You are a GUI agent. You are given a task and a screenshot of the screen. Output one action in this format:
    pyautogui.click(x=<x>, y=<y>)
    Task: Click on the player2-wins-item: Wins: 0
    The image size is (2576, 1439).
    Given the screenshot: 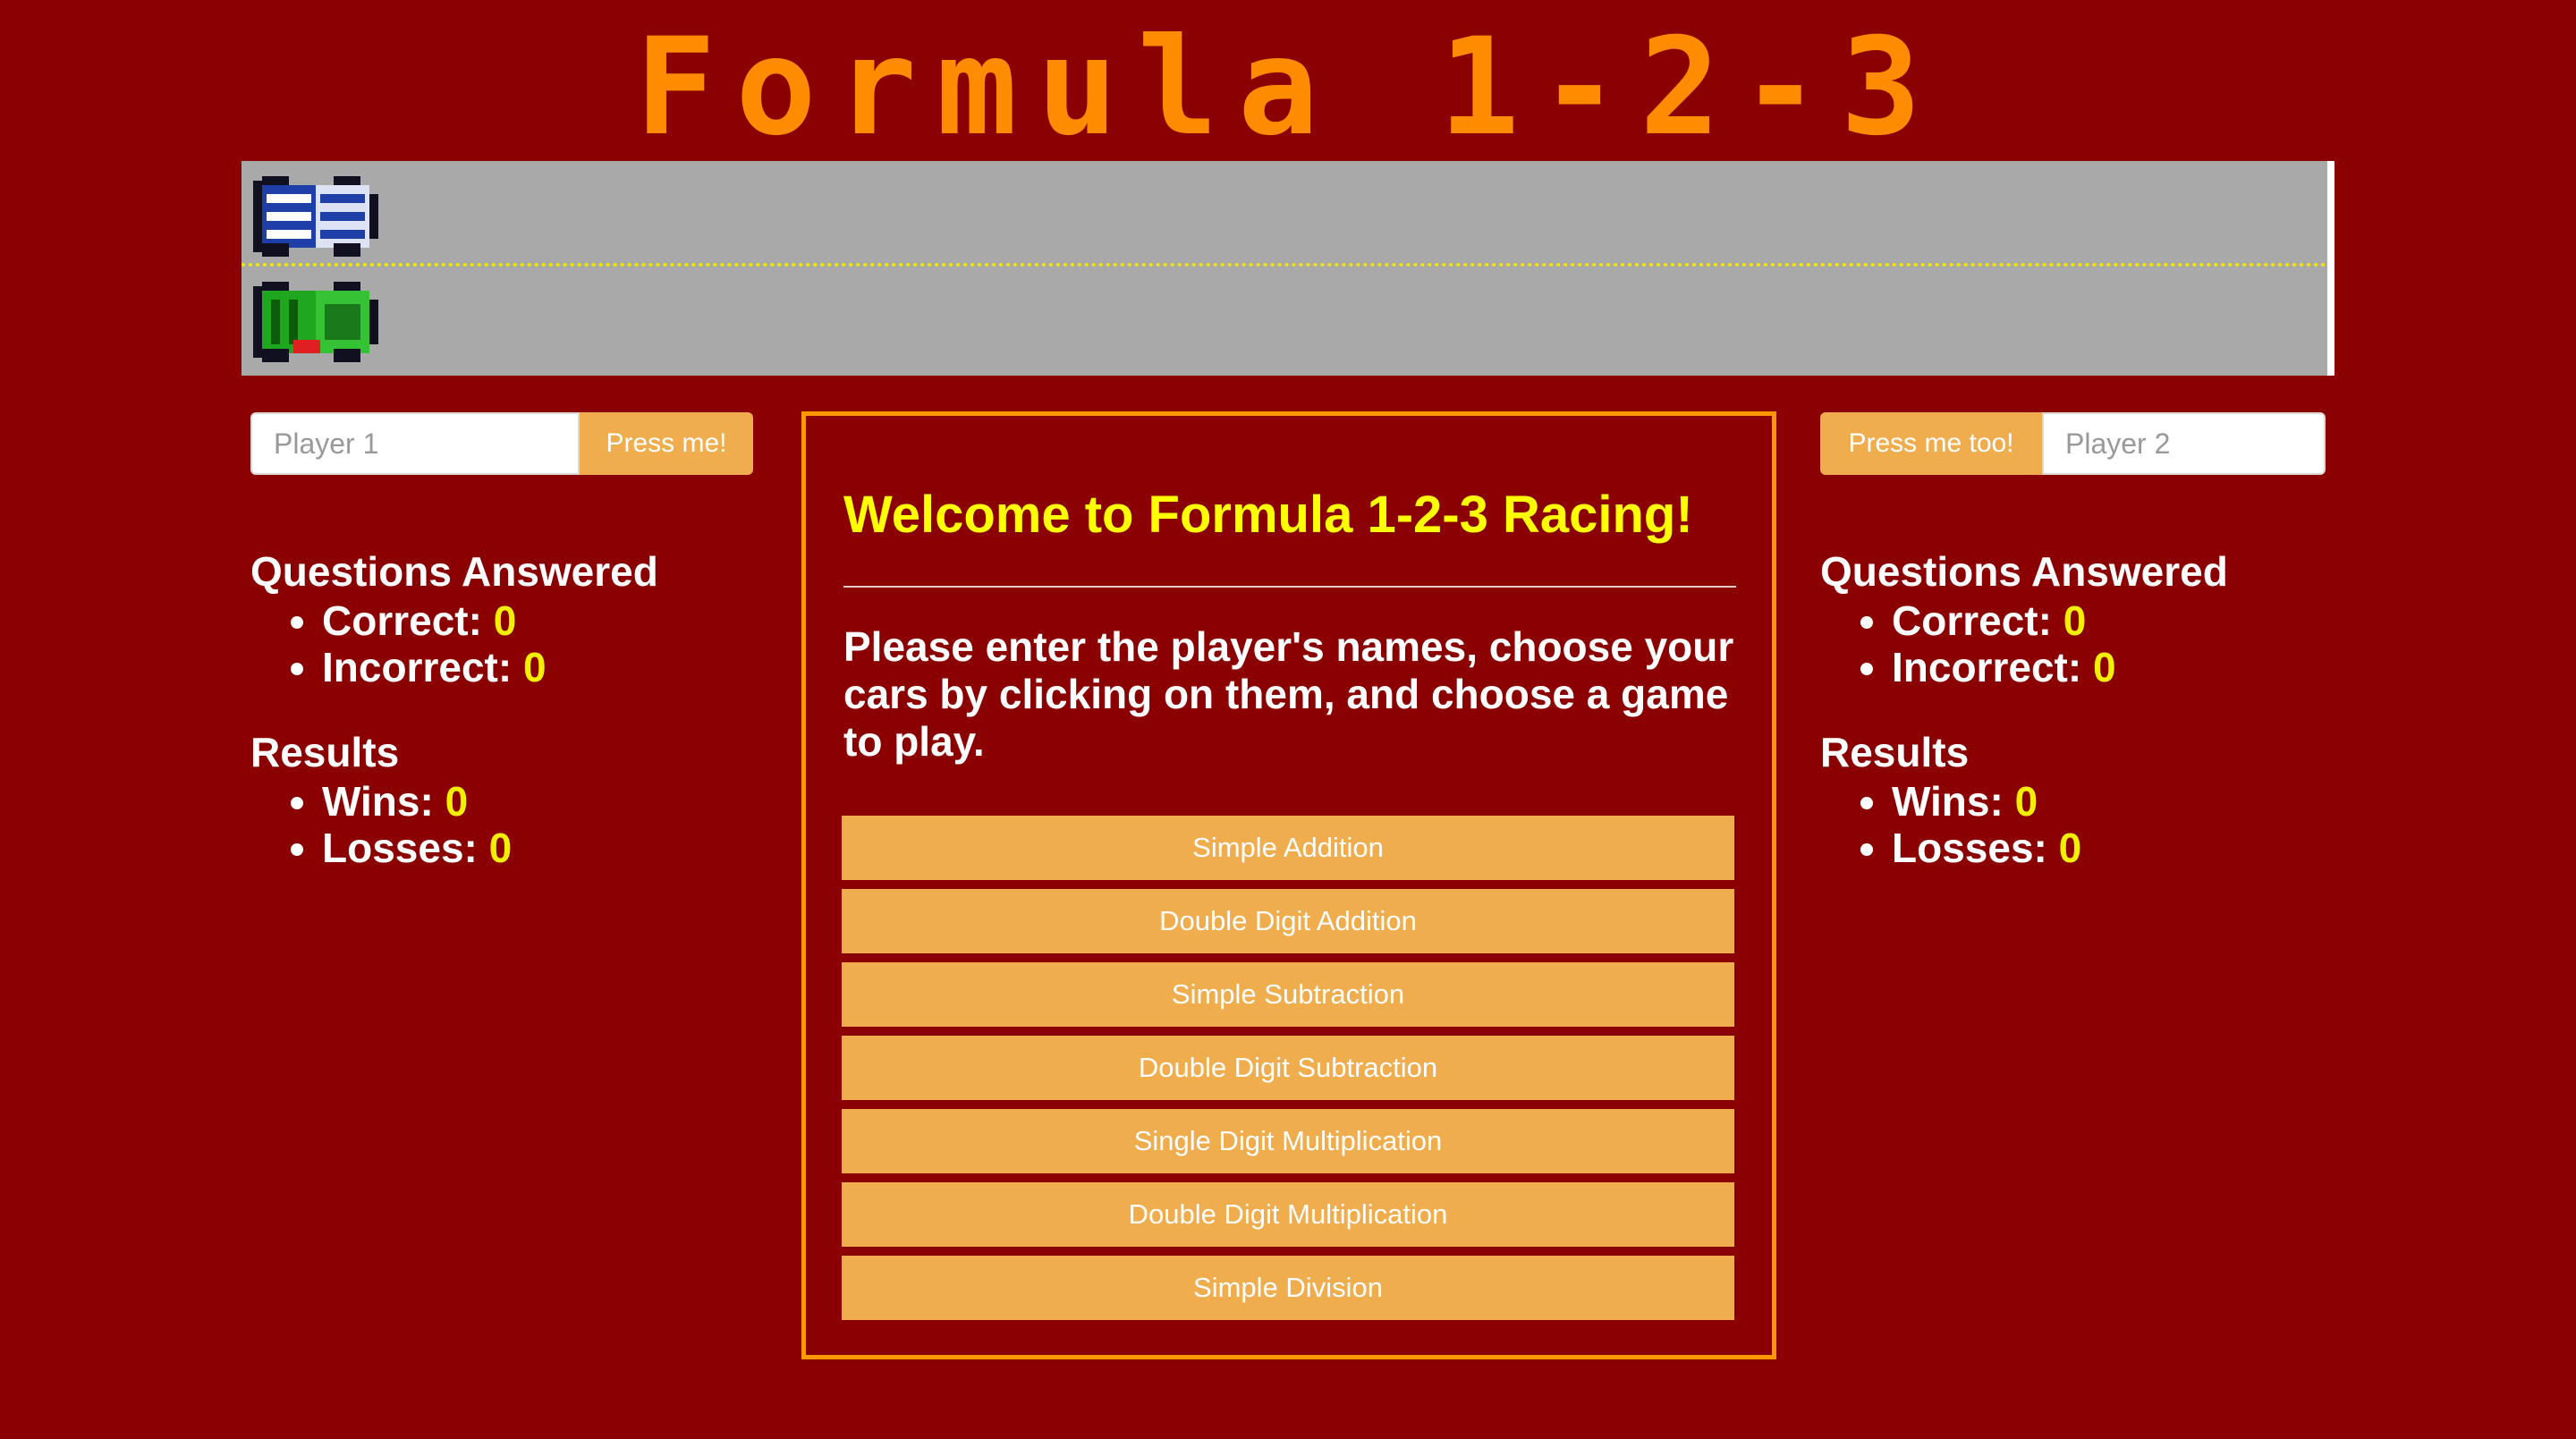 What is the action you would take?
    pyautogui.click(x=2088, y=802)
    